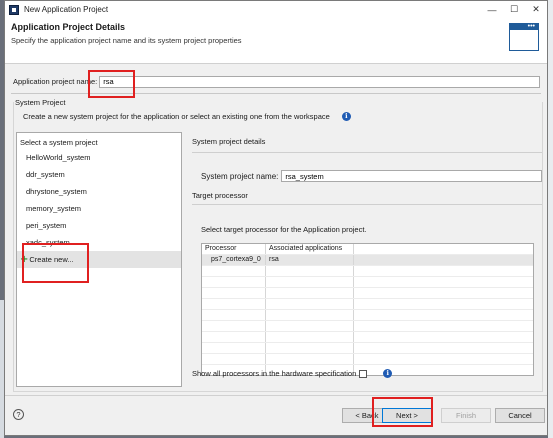 The height and width of the screenshot is (438, 553). I want to click on close-button: ✕, so click(536, 9).